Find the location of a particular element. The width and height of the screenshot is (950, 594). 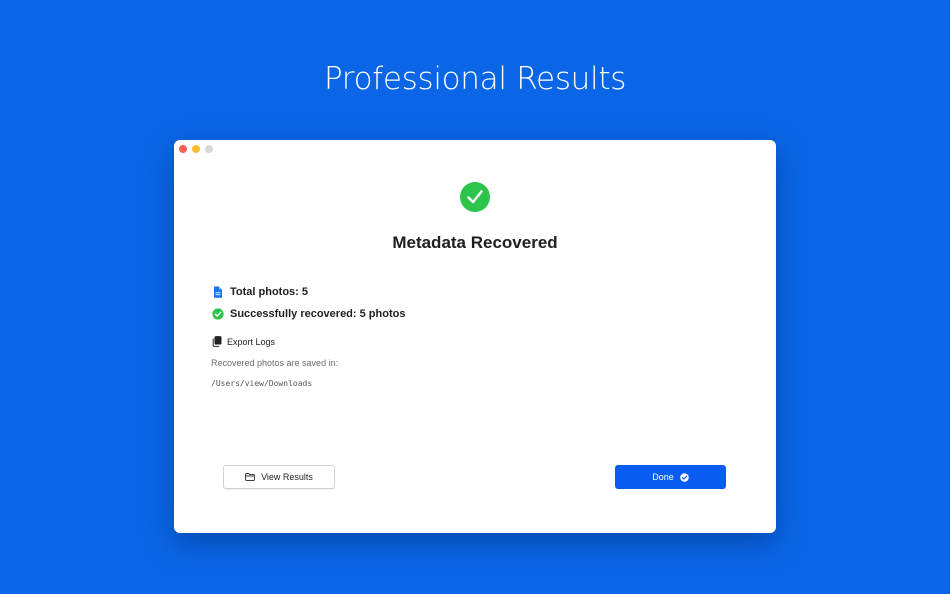

status-title: Metadata Recovered is located at coordinates (475, 242).